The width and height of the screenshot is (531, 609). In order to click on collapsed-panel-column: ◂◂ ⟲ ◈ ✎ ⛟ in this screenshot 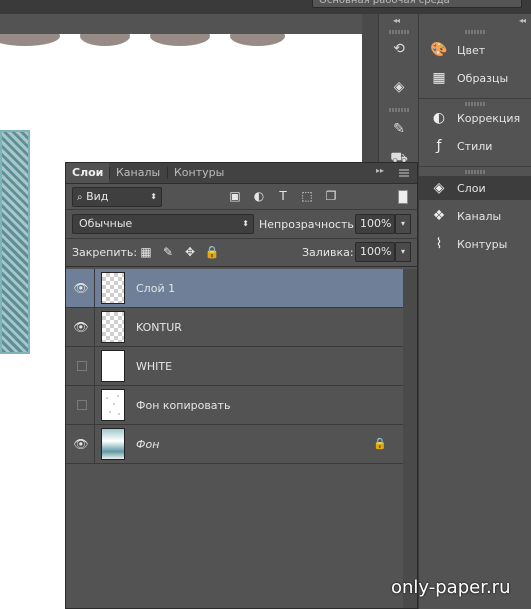, I will do `click(398, 91)`.